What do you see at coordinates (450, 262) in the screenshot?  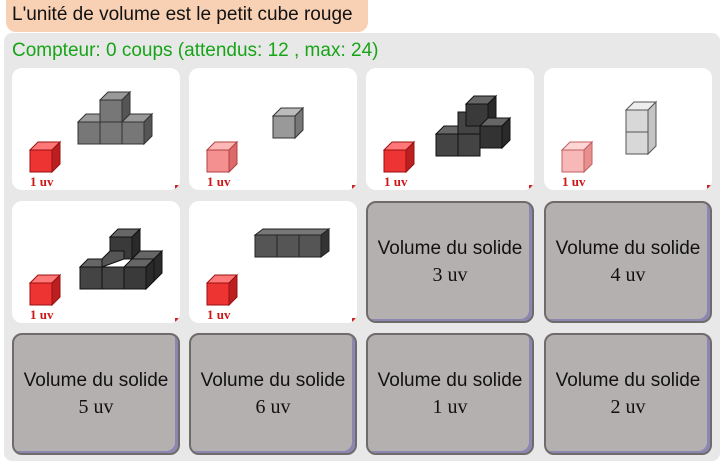 I see `volume-card-1: Volume du solide 3 uv` at bounding box center [450, 262].